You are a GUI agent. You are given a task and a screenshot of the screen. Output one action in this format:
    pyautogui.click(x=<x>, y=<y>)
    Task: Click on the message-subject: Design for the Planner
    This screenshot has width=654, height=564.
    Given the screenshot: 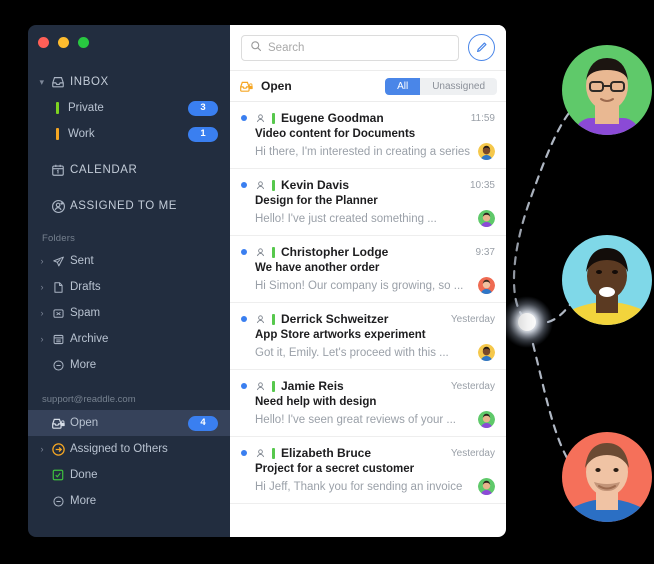 What is the action you would take?
    pyautogui.click(x=316, y=201)
    